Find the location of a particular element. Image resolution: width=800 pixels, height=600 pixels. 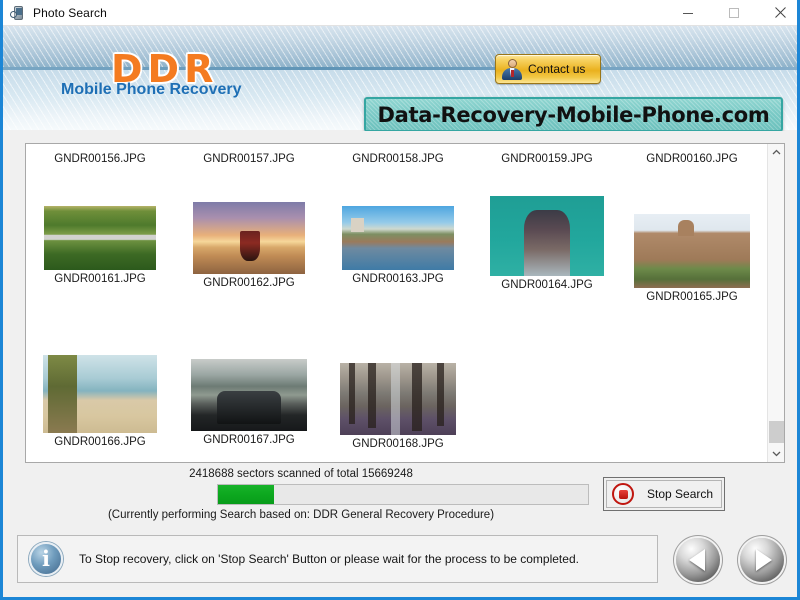

close-button is located at coordinates (777, 13).